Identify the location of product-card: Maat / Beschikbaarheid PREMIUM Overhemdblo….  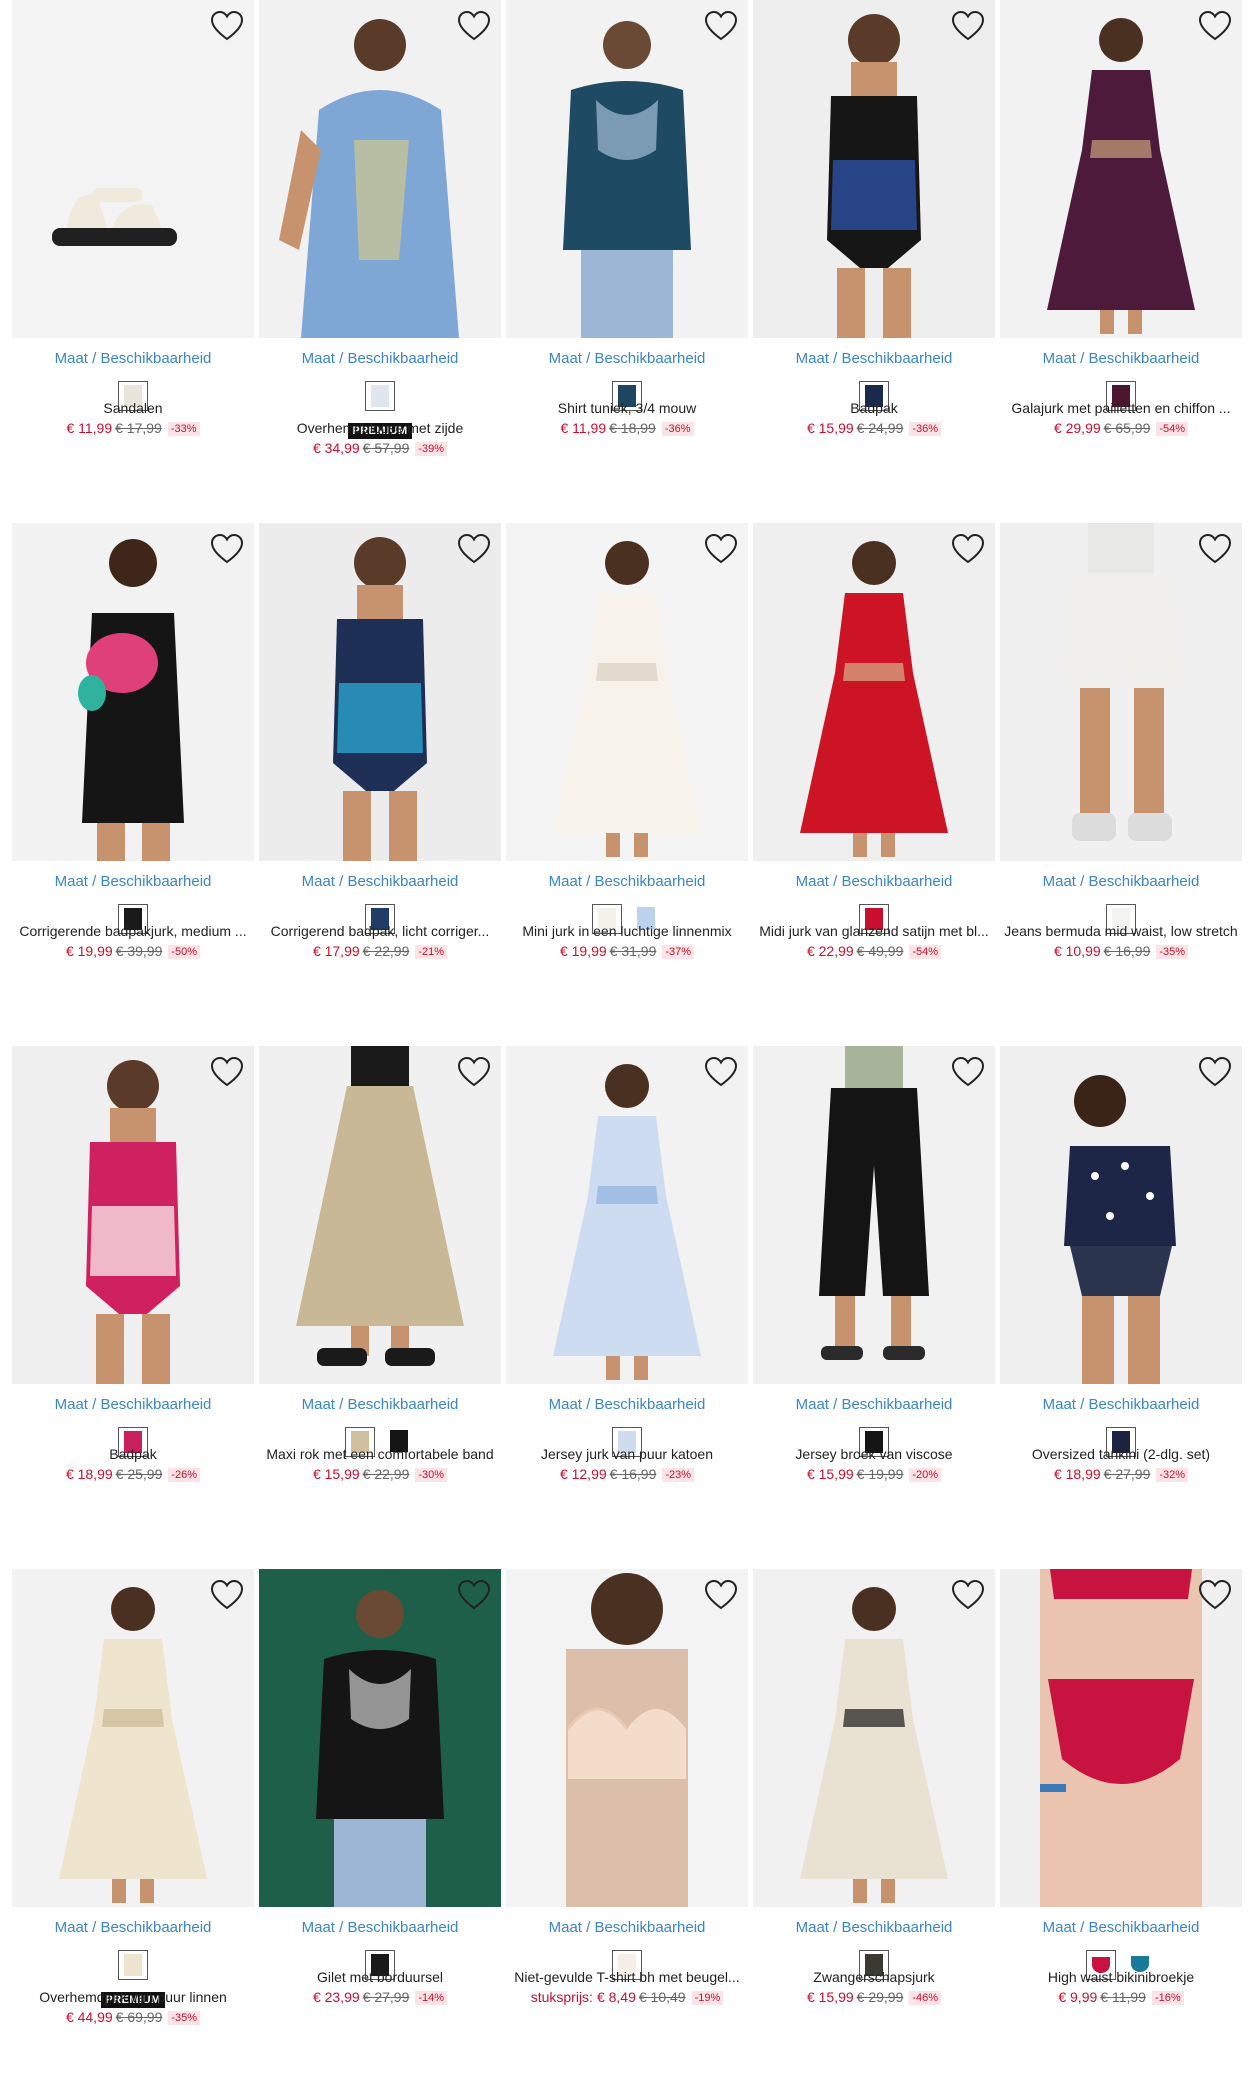
(380, 261).